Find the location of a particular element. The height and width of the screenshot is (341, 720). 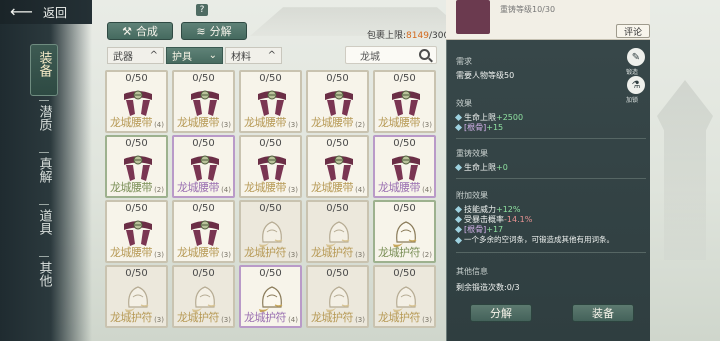

chevron-down-icon: ⌄ is located at coordinates (212, 55).